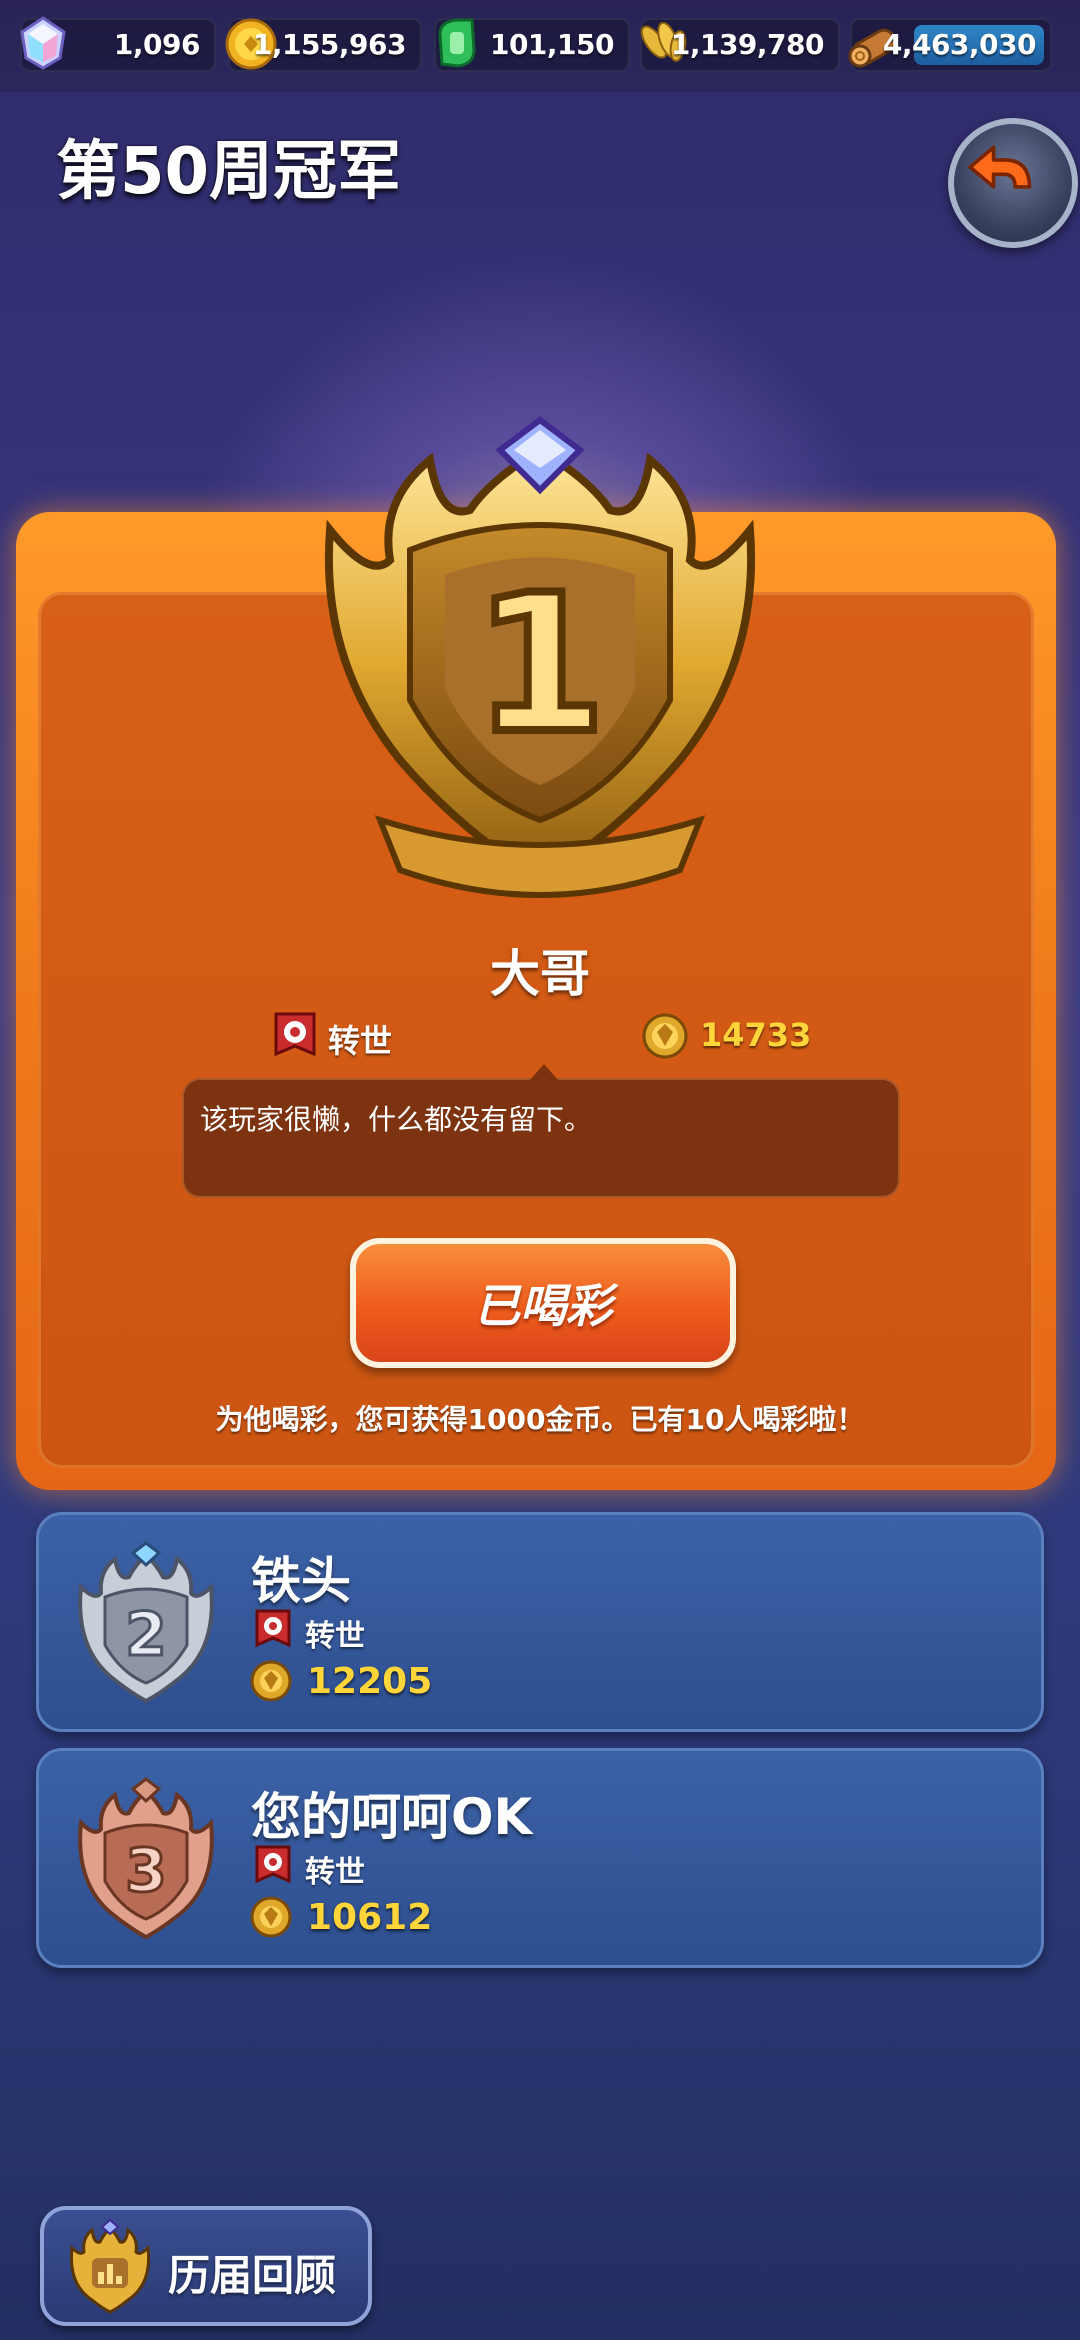 The image size is (1080, 2340). Describe the element at coordinates (540, 1622) in the screenshot. I see `rank-card-2: 2 铁头 转世 12205` at that location.